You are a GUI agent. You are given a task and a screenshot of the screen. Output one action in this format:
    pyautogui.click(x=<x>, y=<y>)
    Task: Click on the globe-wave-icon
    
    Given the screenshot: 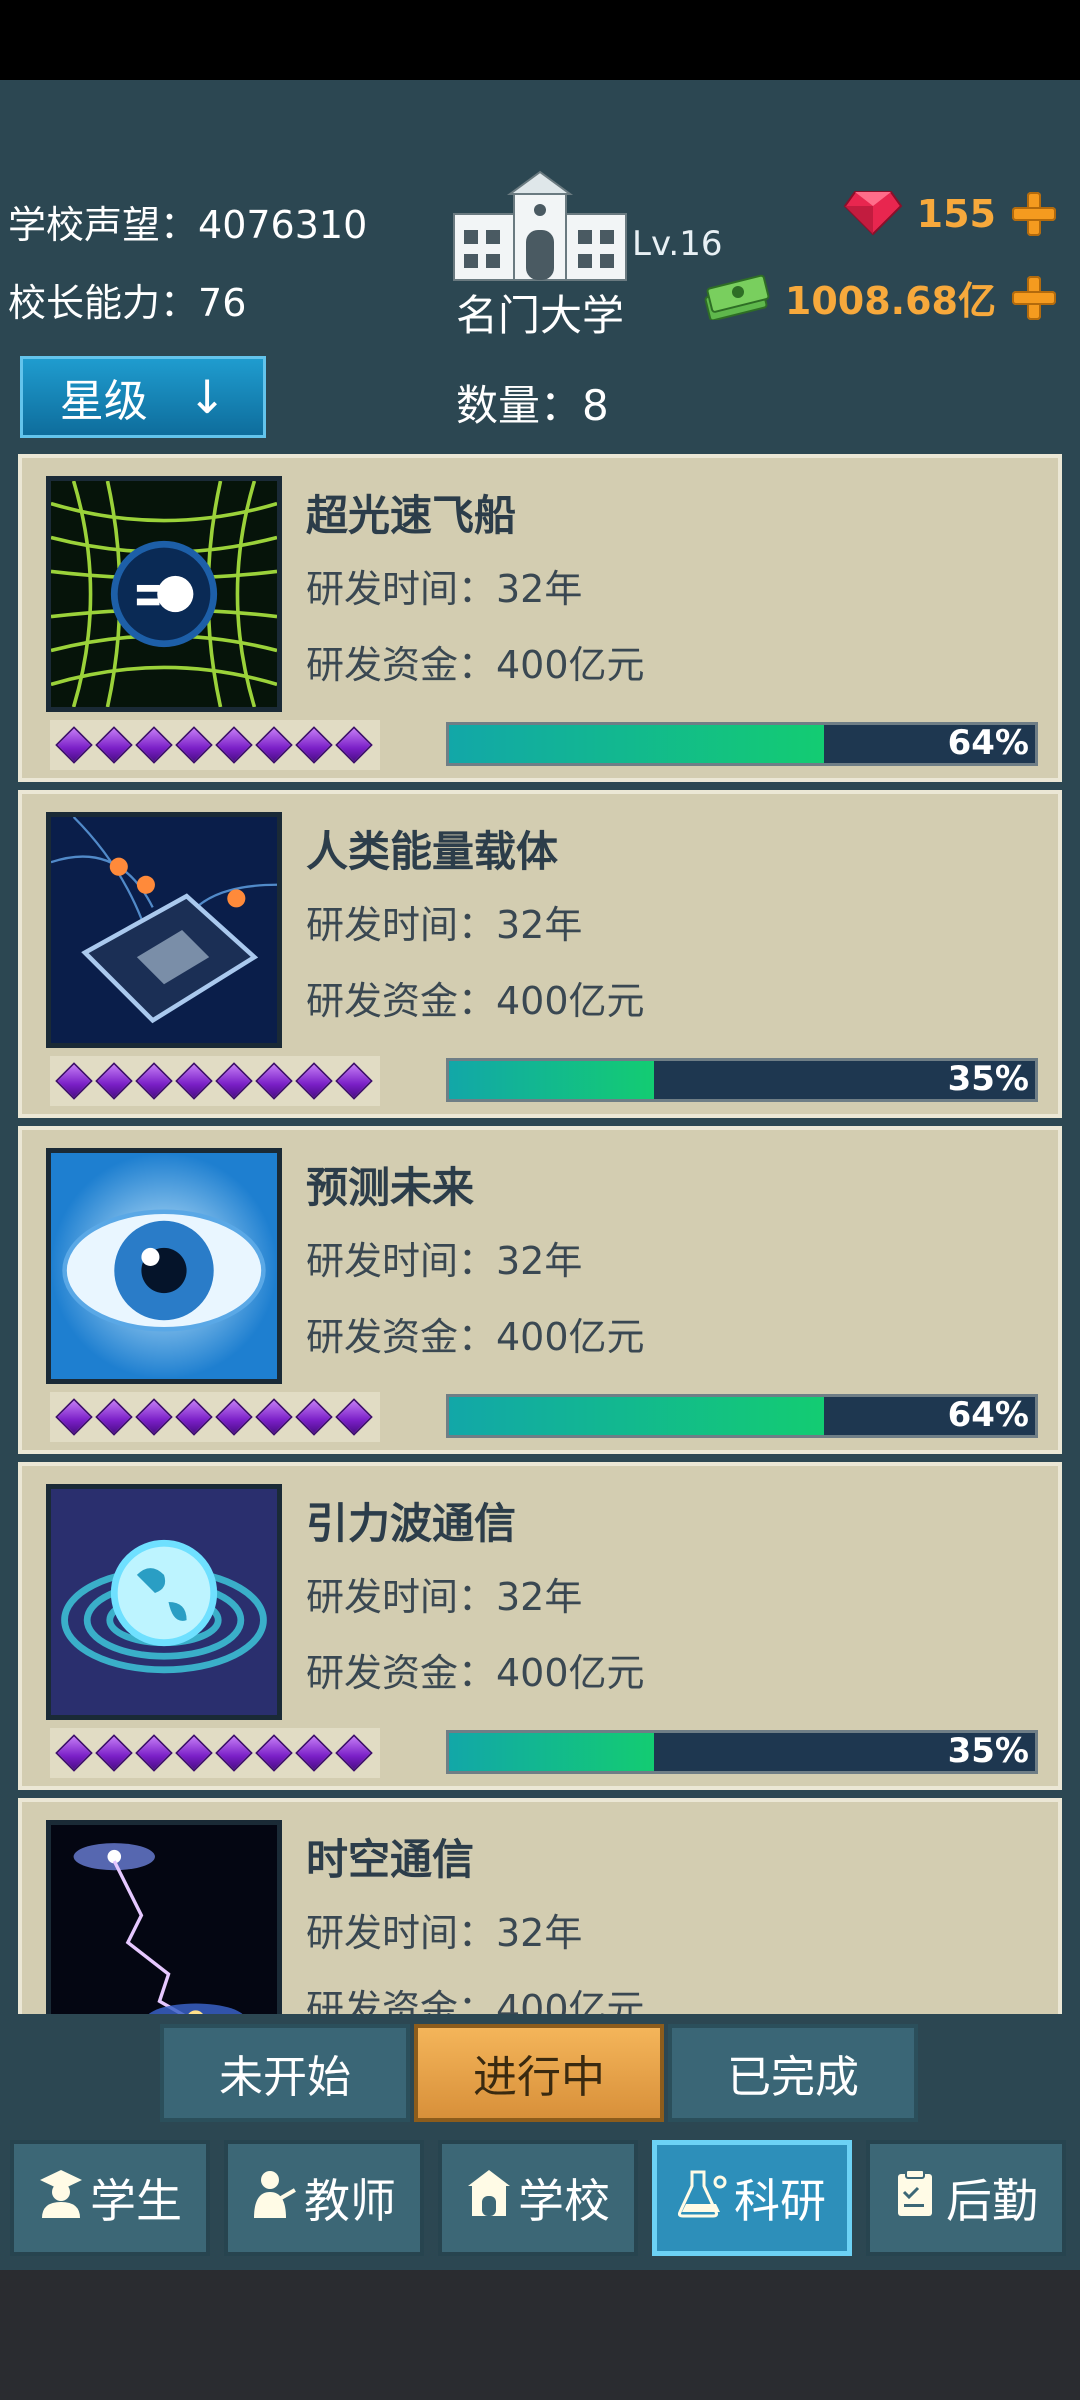 What is the action you would take?
    pyautogui.click(x=164, y=1602)
    